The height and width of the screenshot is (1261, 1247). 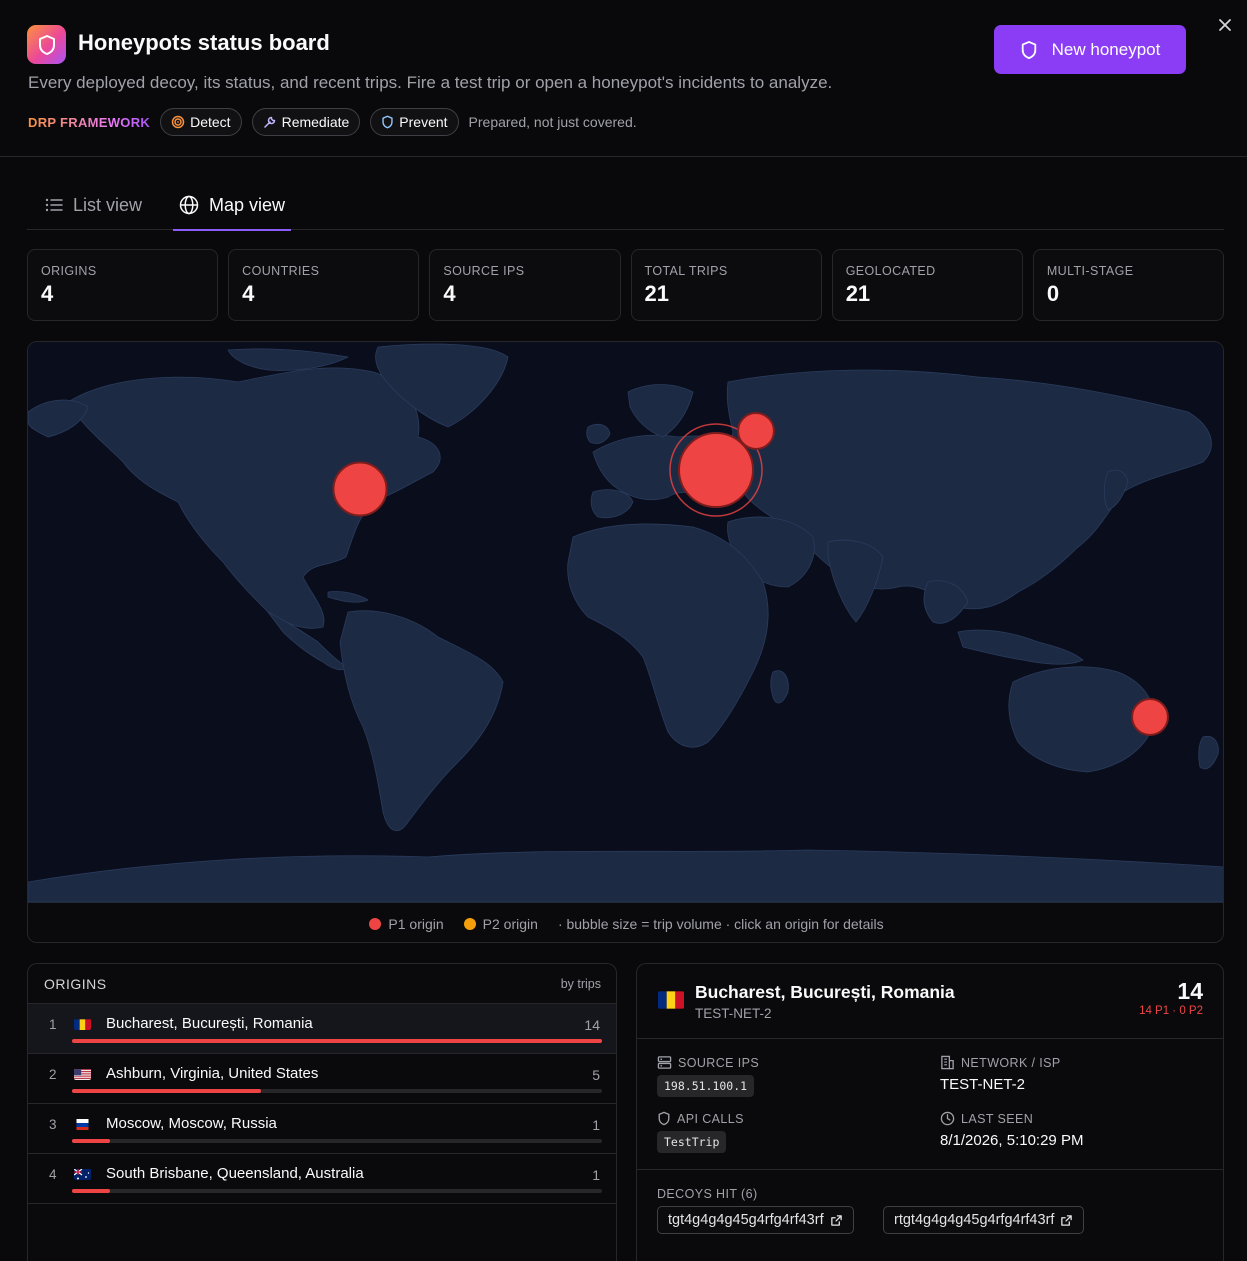 I want to click on page-title: Honeypots status board, so click(x=204, y=42).